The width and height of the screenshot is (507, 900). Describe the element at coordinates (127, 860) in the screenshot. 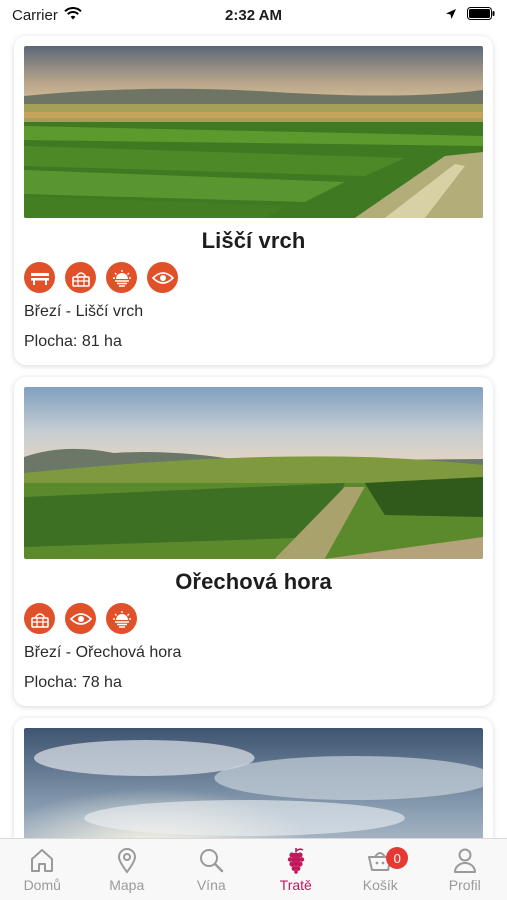

I see `map-pin-icon` at that location.